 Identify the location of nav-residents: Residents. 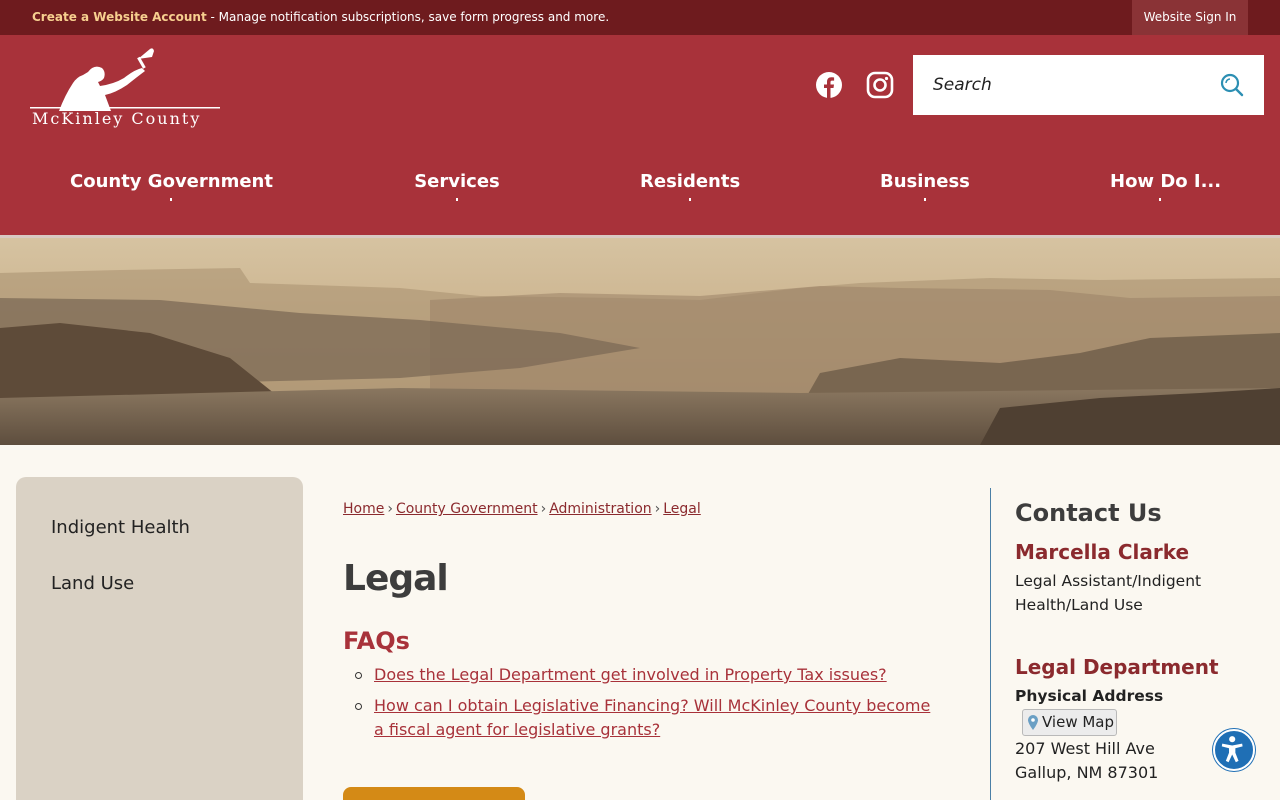
(690, 186).